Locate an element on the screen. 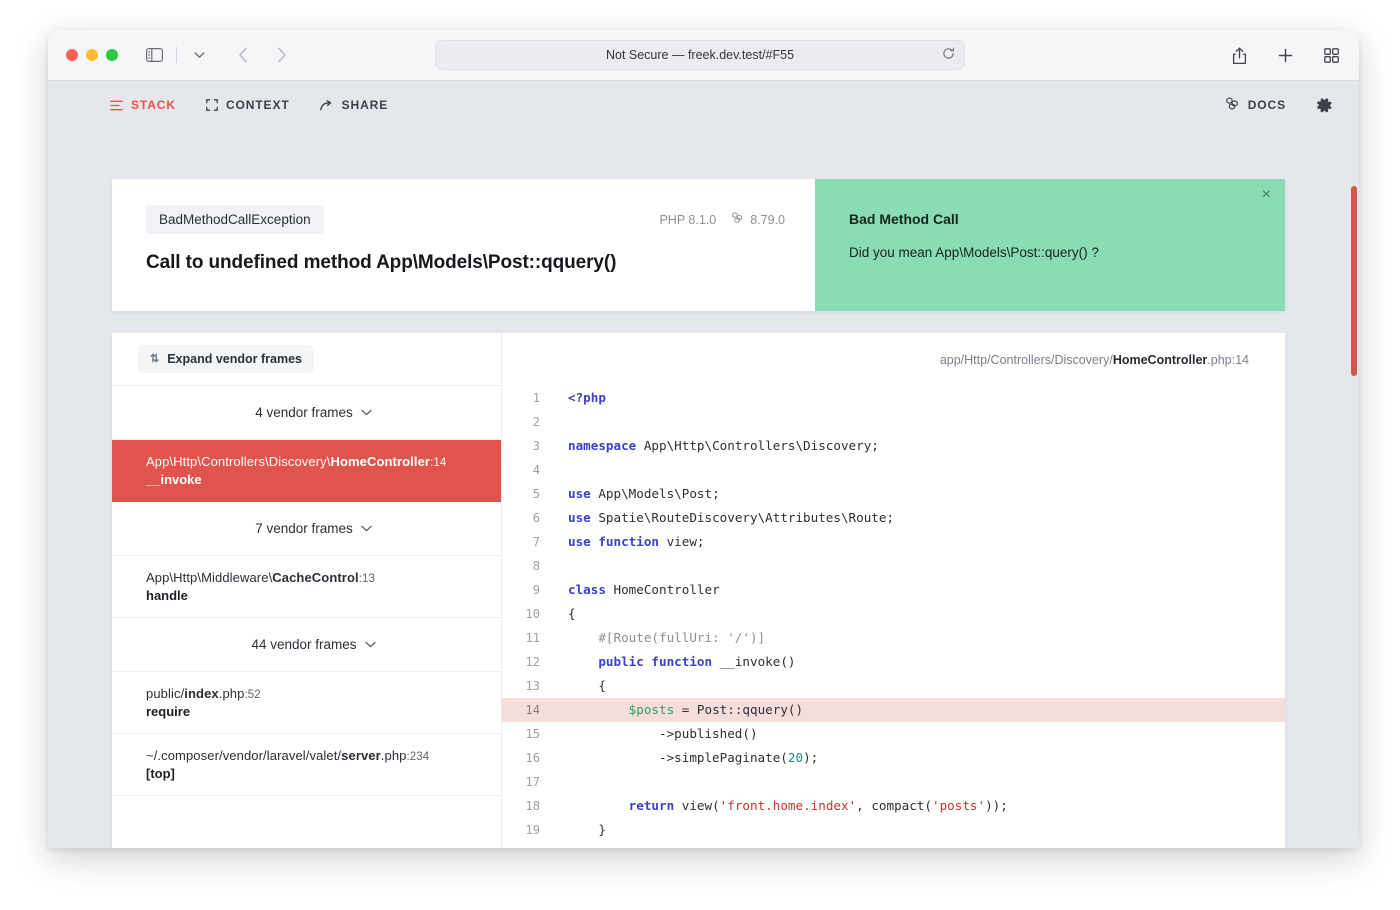 This screenshot has width=1400, height=910. code-line-number: 10 is located at coordinates (532, 614).